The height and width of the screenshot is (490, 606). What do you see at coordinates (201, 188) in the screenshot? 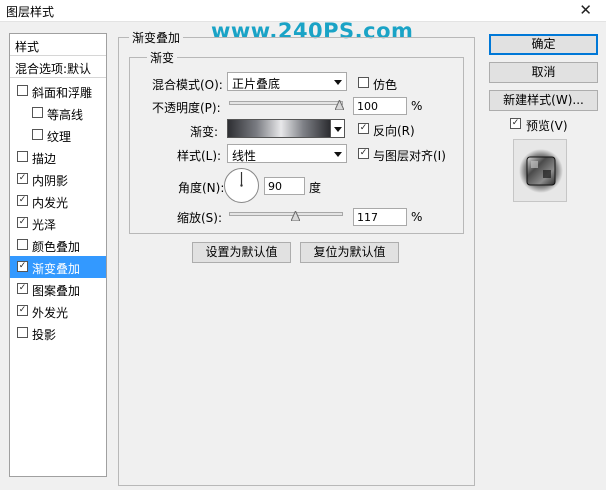
I see `angle-label: 角度(N):` at bounding box center [201, 188].